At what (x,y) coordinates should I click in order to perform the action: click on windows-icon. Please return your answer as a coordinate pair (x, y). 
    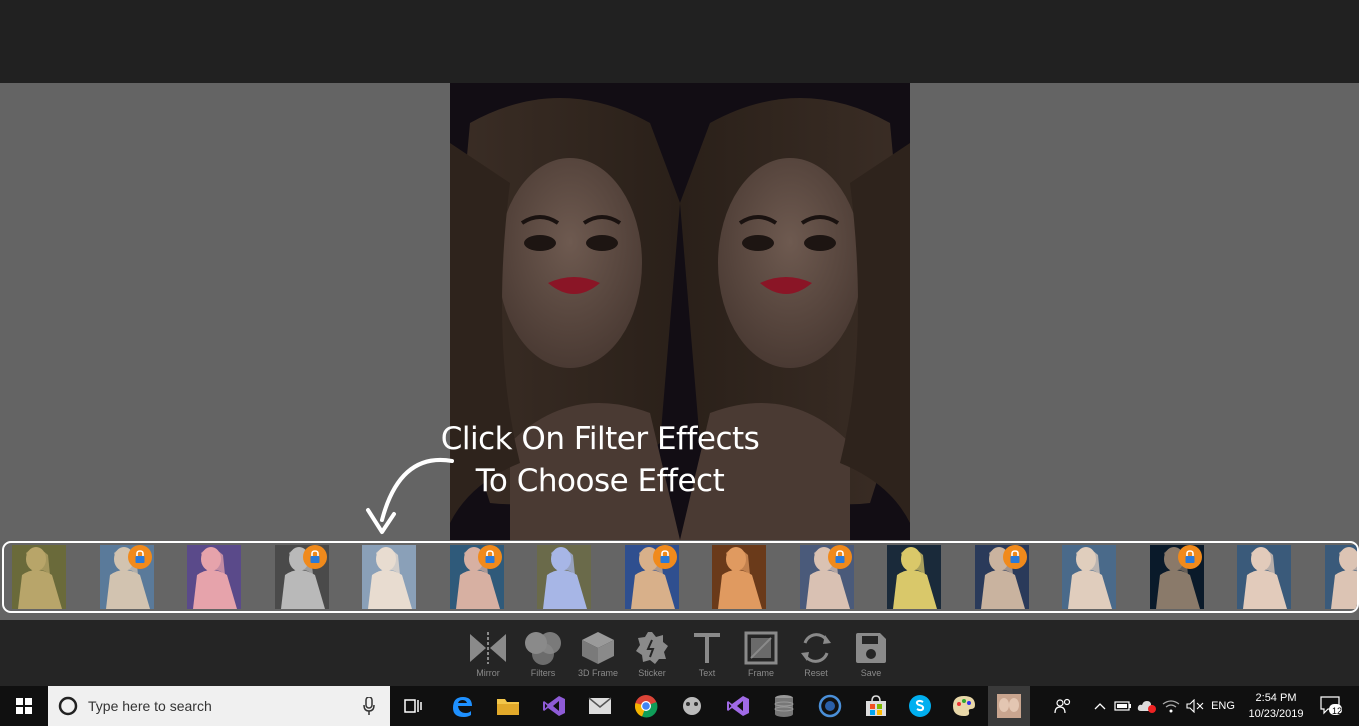
    Looking at the image, I should click on (24, 706).